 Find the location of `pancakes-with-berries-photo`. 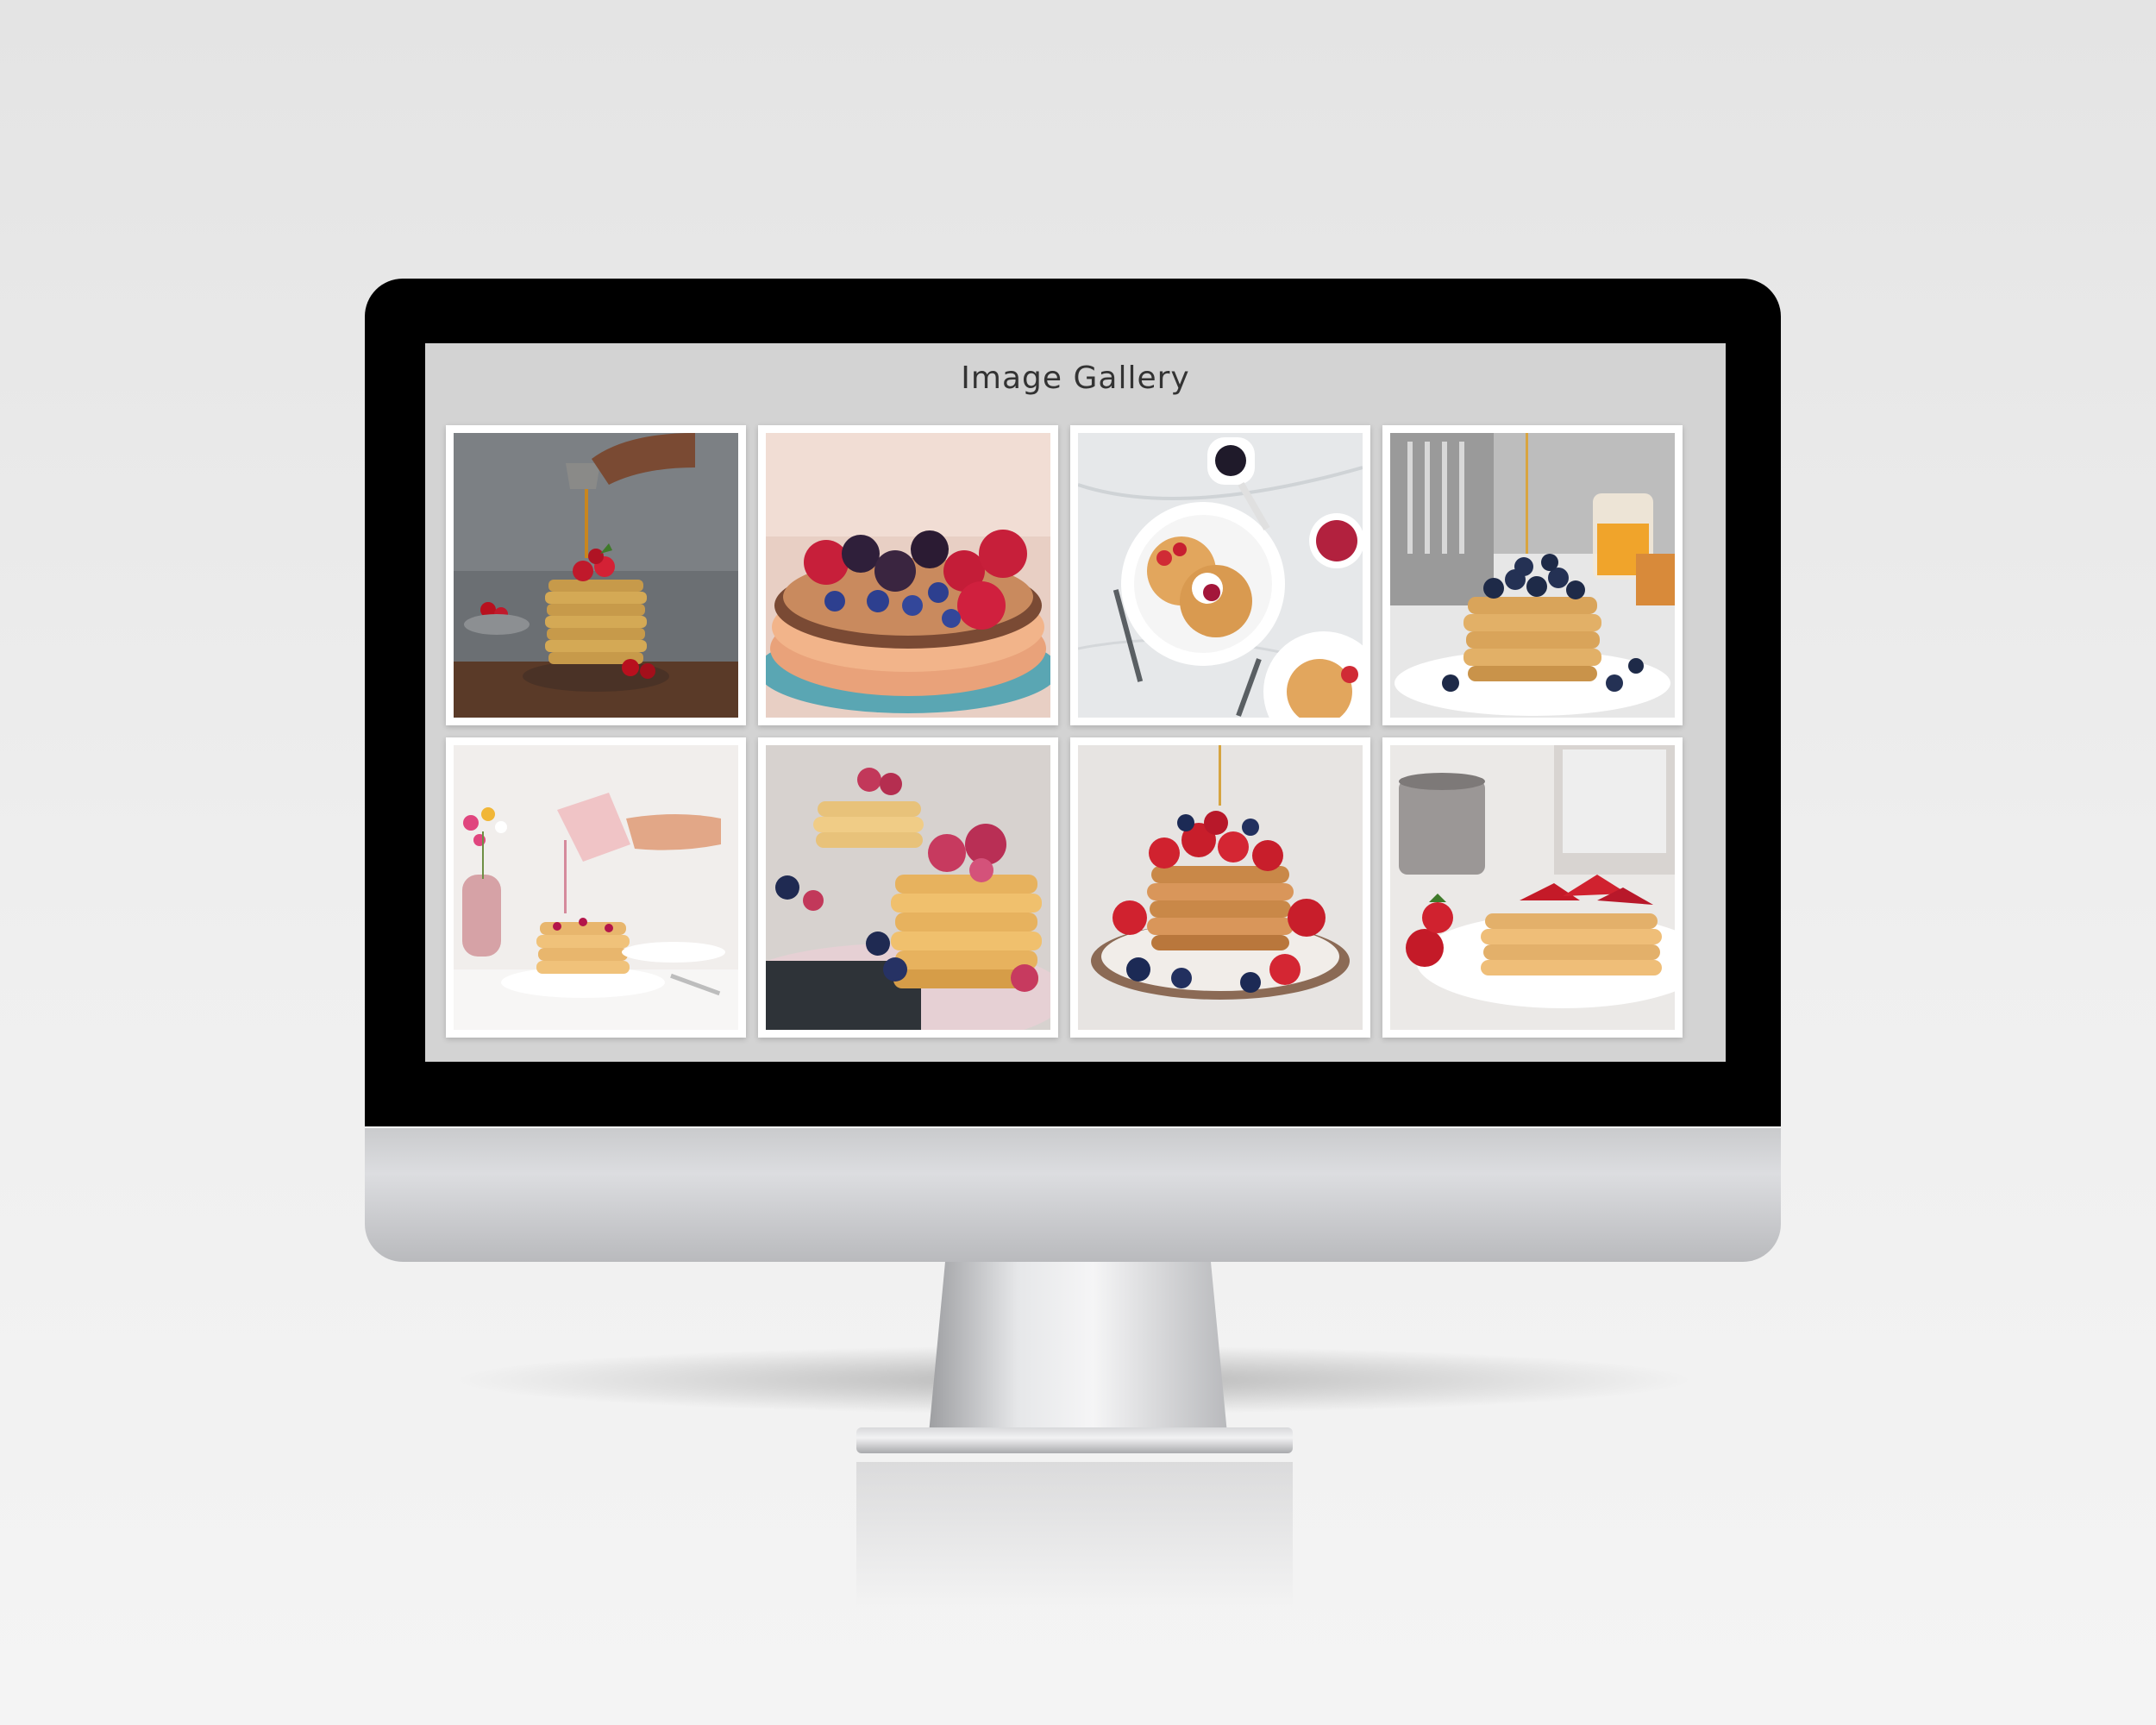

pancakes-with-berries-photo is located at coordinates (908, 576).